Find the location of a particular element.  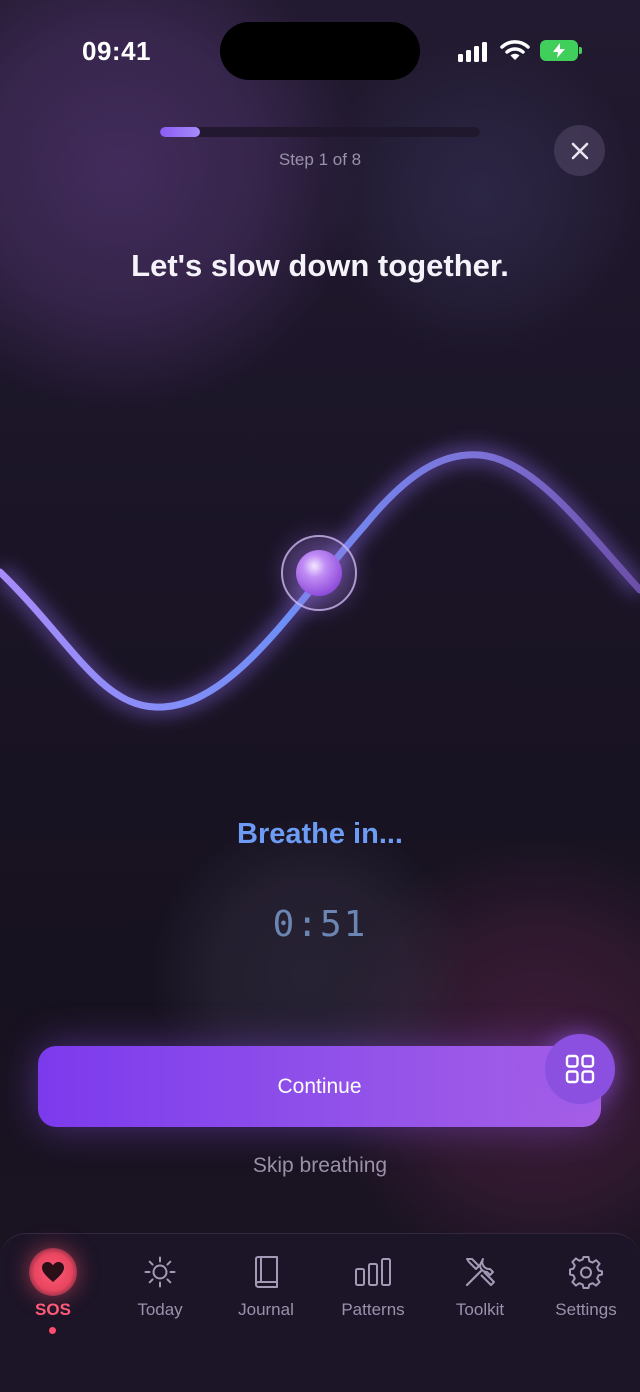

tab-label: Today is located at coordinates (160, 1309).